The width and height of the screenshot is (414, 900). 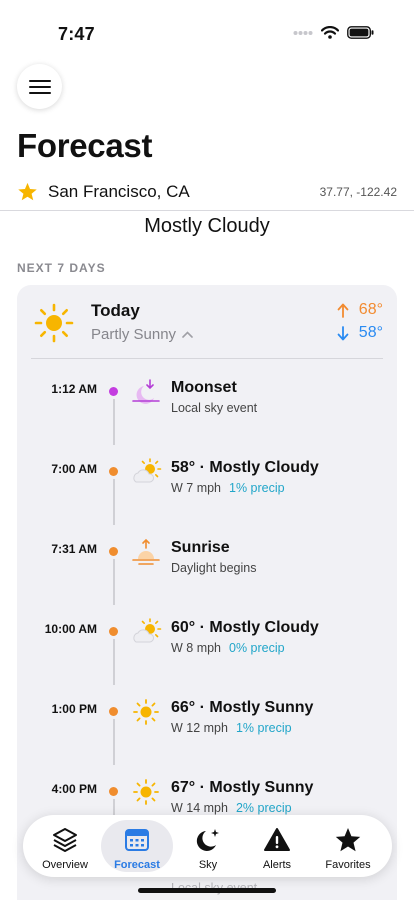 What do you see at coordinates (277, 865) in the screenshot?
I see `tab-label: Alerts` at bounding box center [277, 865].